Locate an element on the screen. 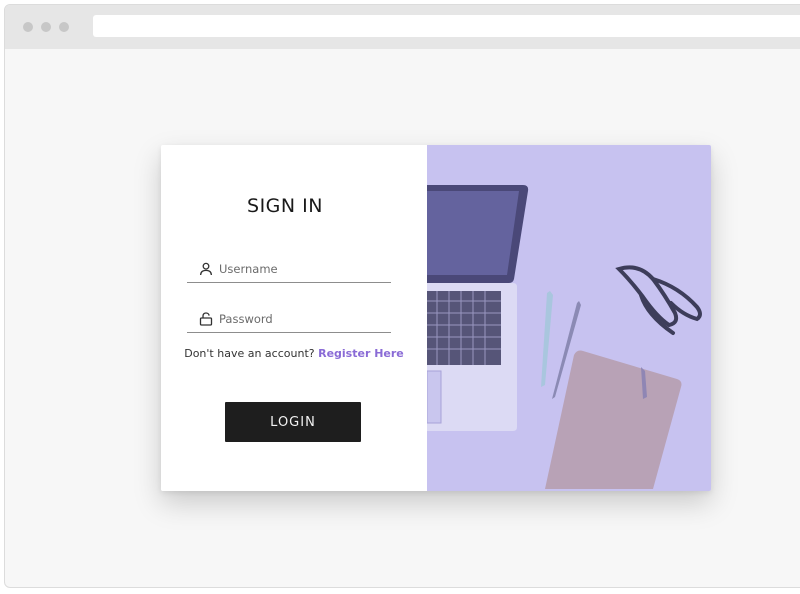  register-prompt: Don't have an account? Register Here is located at coordinates (294, 353).